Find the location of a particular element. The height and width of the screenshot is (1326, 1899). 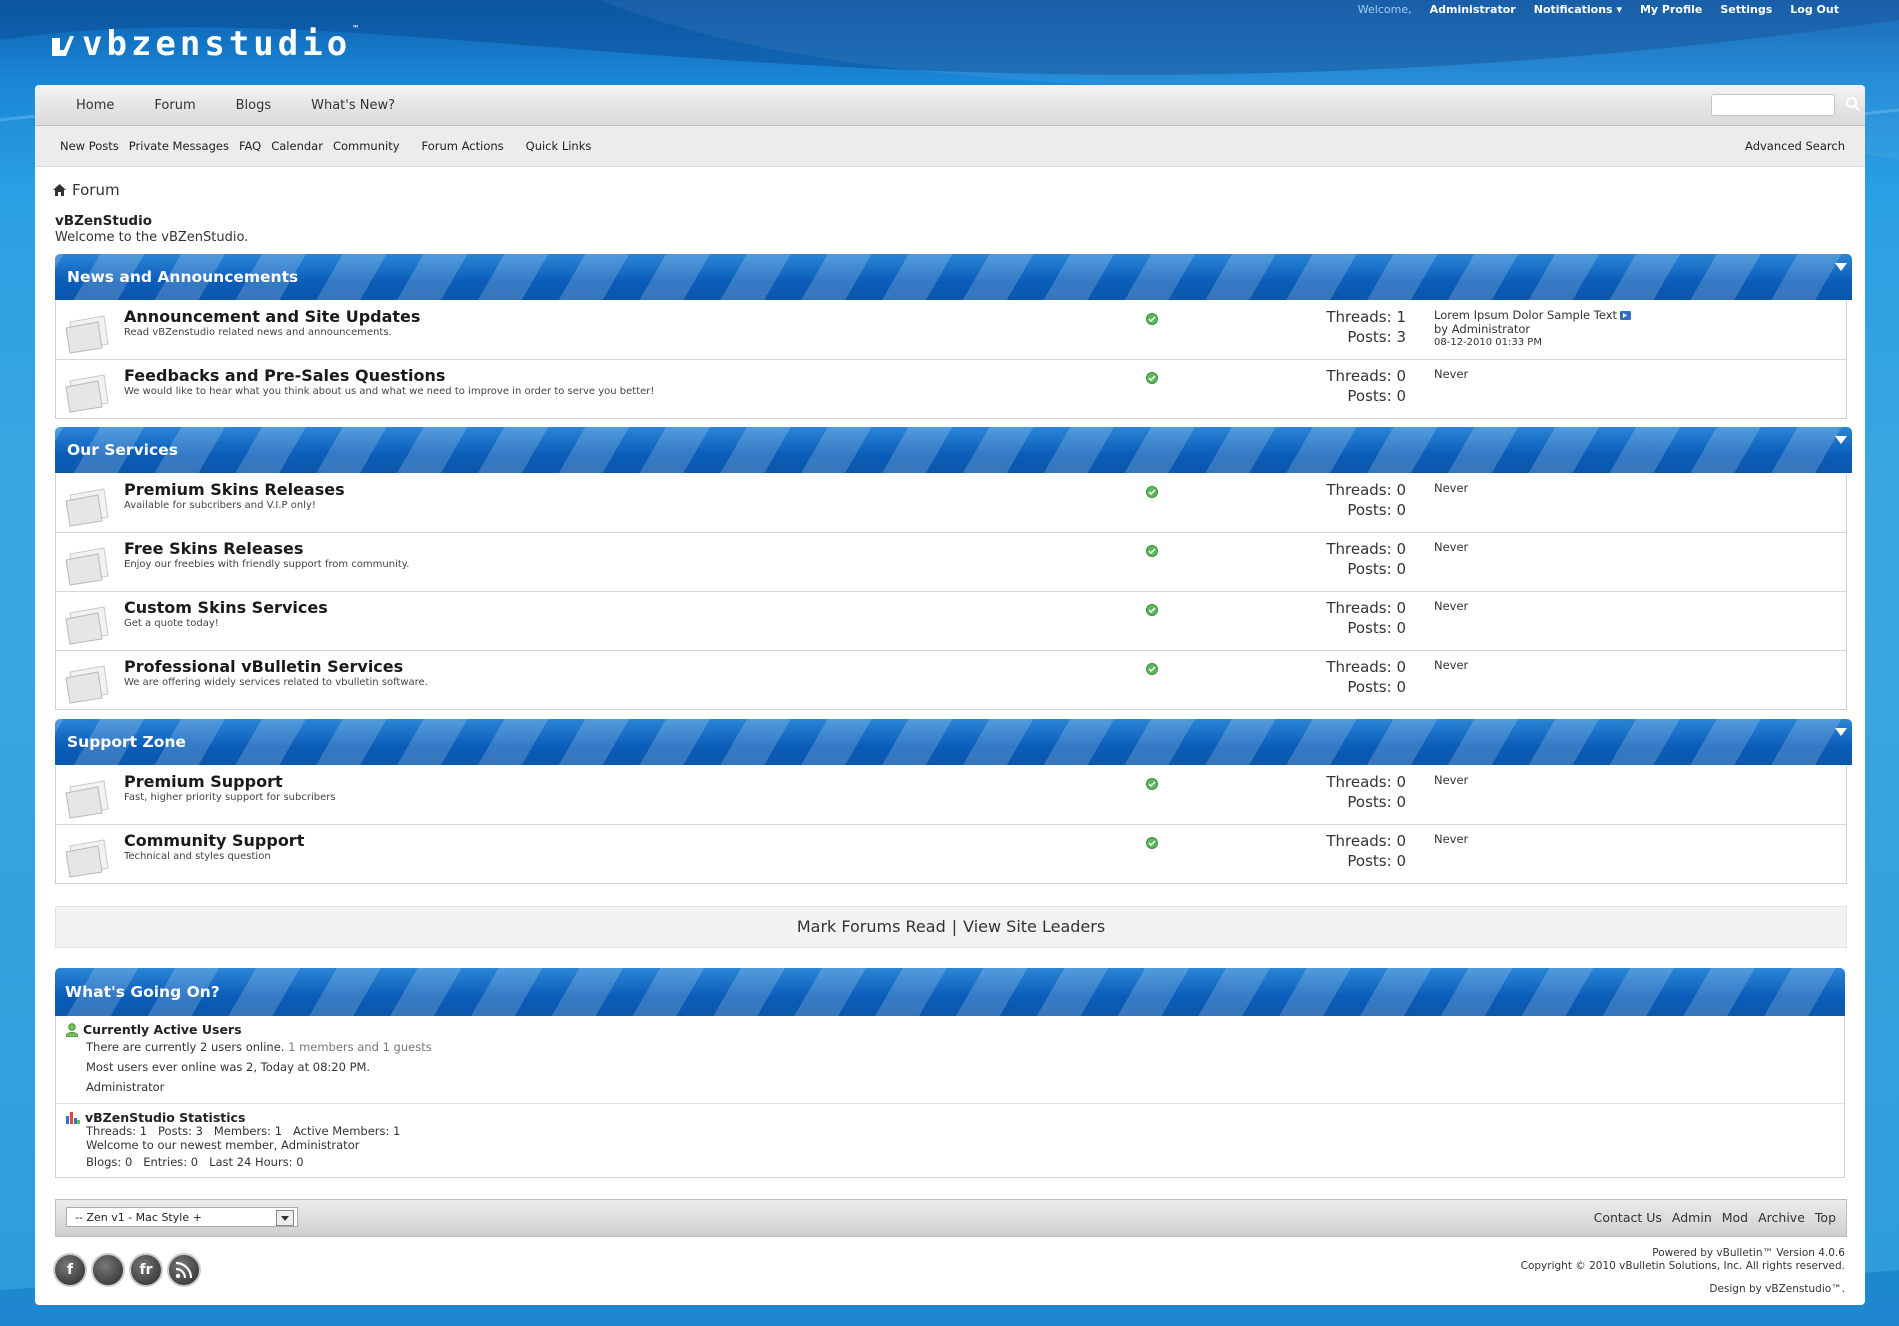

forum-title-link: Custom Skins Services is located at coordinates (226, 607).